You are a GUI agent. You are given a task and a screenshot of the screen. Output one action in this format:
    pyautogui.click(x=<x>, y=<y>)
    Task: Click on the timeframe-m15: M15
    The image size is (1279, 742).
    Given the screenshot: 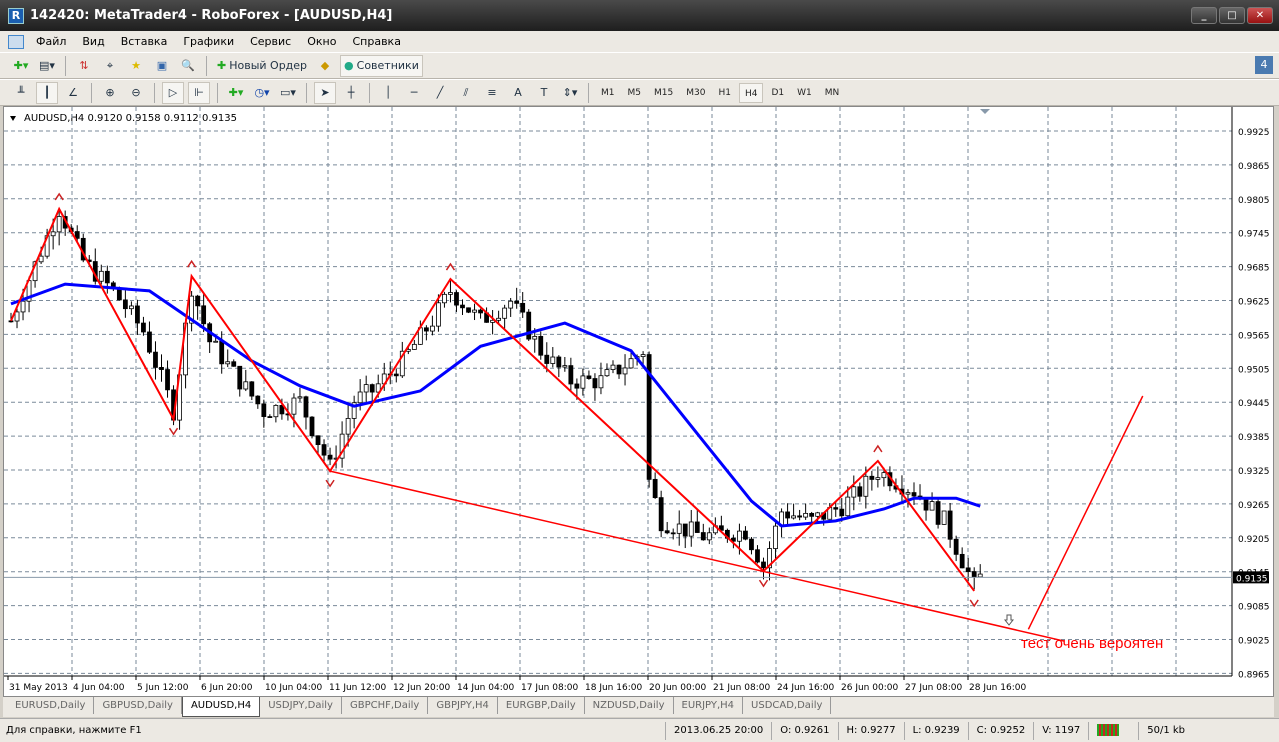 What is the action you would take?
    pyautogui.click(x=663, y=93)
    